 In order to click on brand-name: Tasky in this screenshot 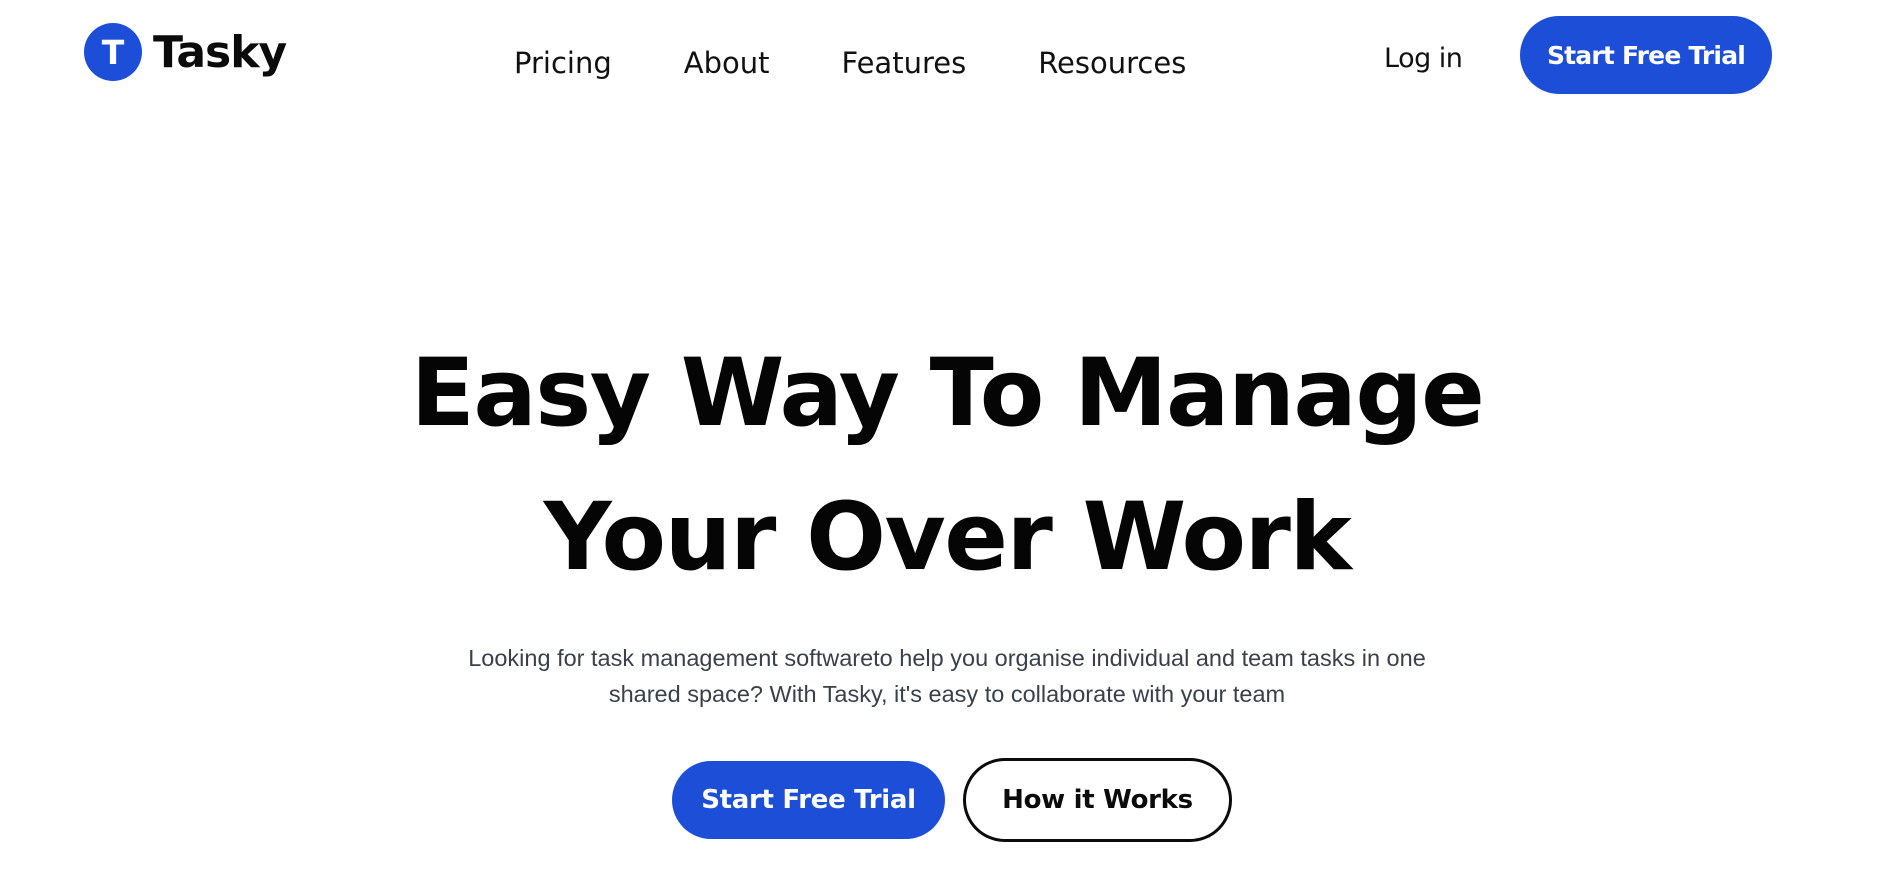, I will do `click(220, 52)`.